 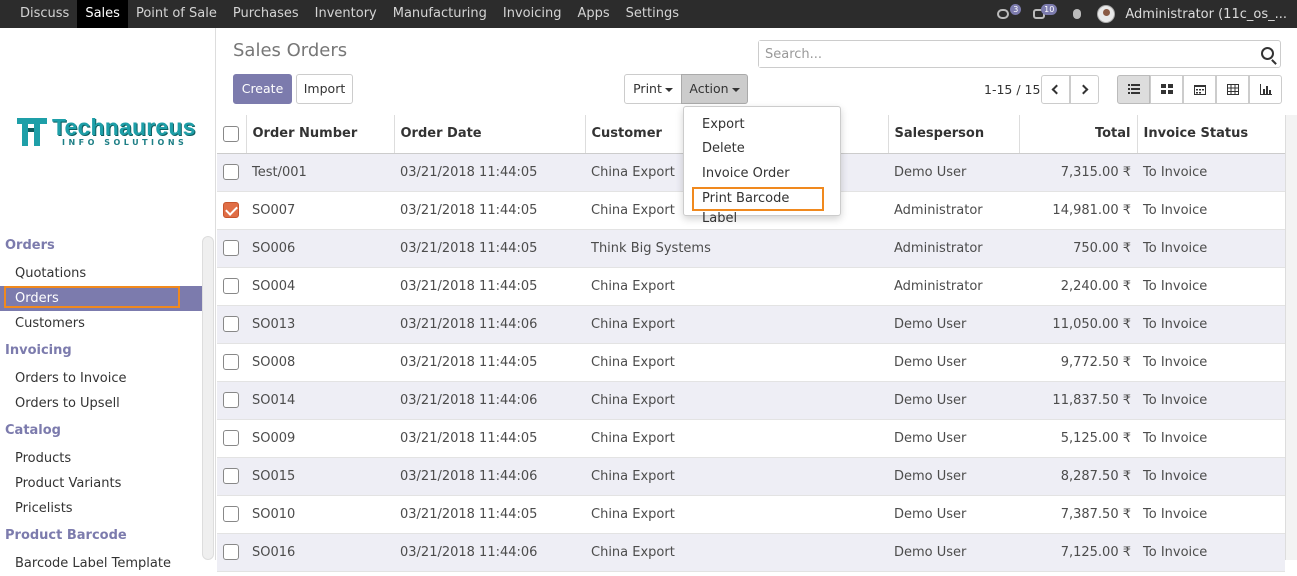 What do you see at coordinates (1199, 89) in the screenshot?
I see `calendar-view-button` at bounding box center [1199, 89].